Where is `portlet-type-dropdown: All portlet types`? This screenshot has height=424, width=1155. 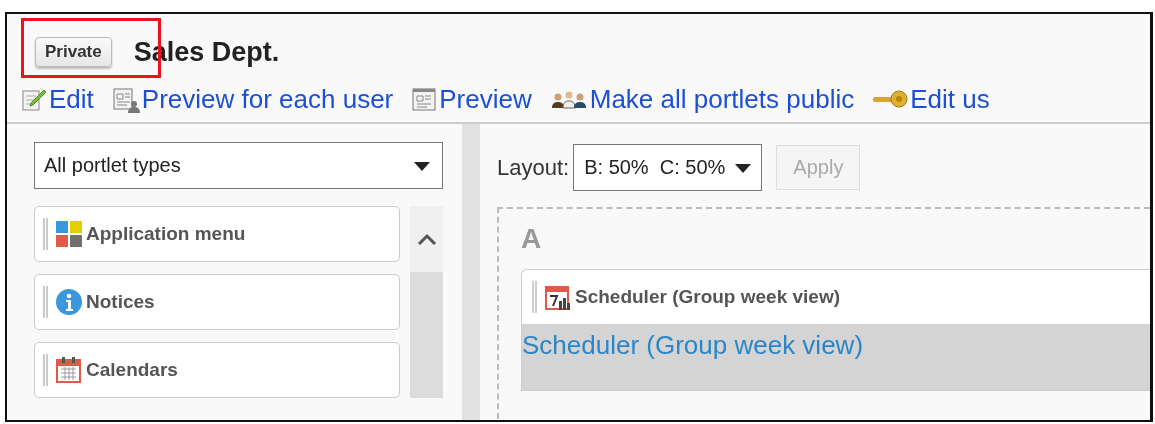 portlet-type-dropdown: All portlet types is located at coordinates (238, 165).